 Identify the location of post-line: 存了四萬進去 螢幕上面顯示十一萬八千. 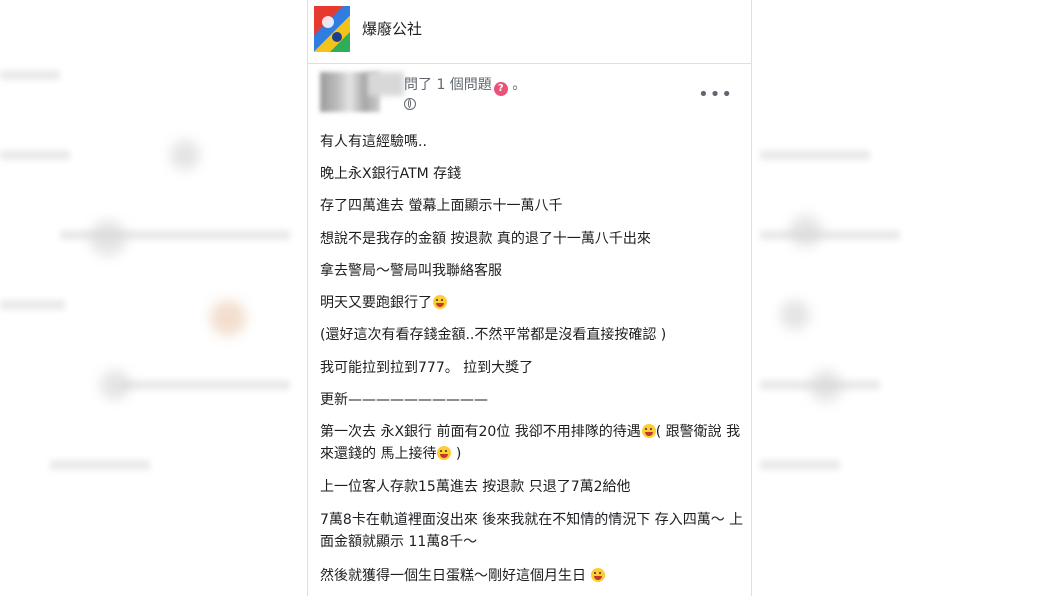
(441, 206).